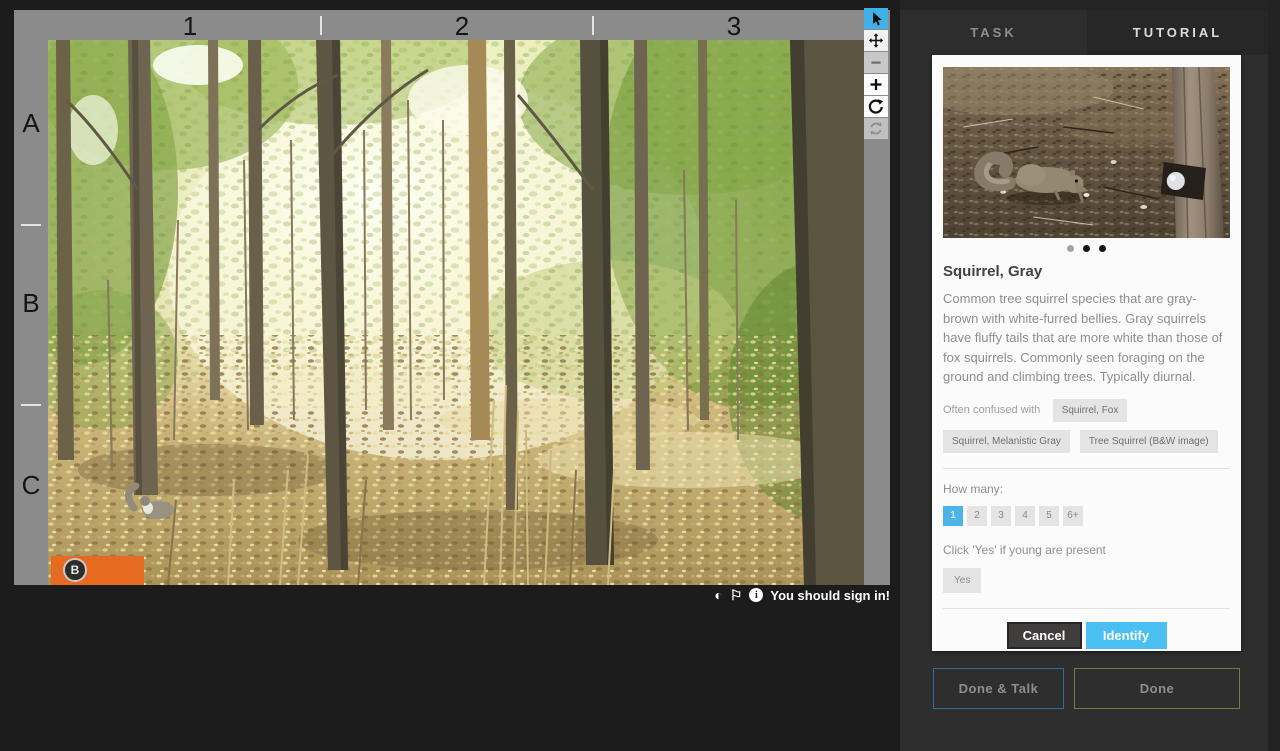  I want to click on identify-button: Identify, so click(1126, 635).